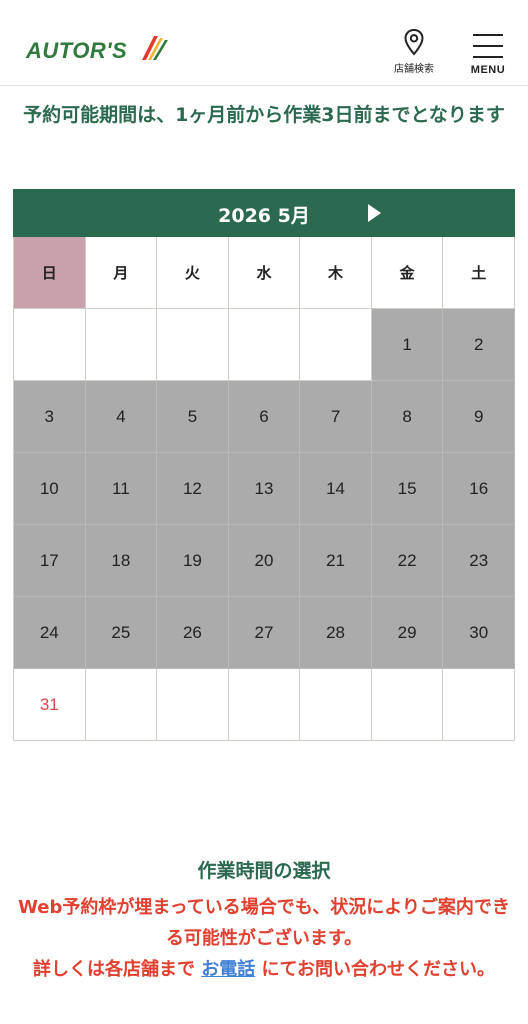 The width and height of the screenshot is (528, 1024). I want to click on calendar-day: 19, so click(193, 561).